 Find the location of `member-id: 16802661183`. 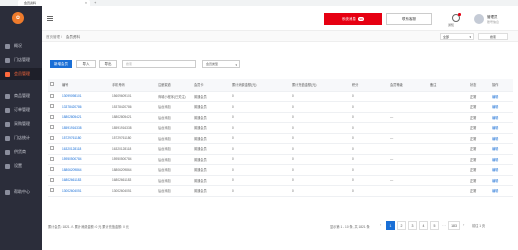

member-id: 16802661183 is located at coordinates (85, 180).